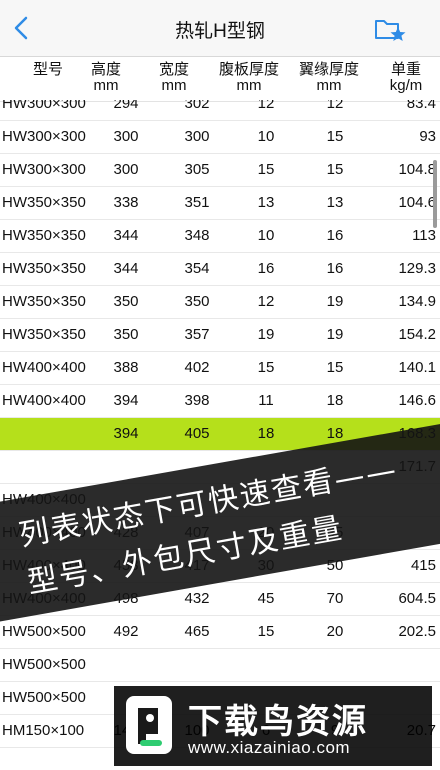 The image size is (440, 770). What do you see at coordinates (424, 235) in the screenshot?
I see `cell-unit-weight: 113` at bounding box center [424, 235].